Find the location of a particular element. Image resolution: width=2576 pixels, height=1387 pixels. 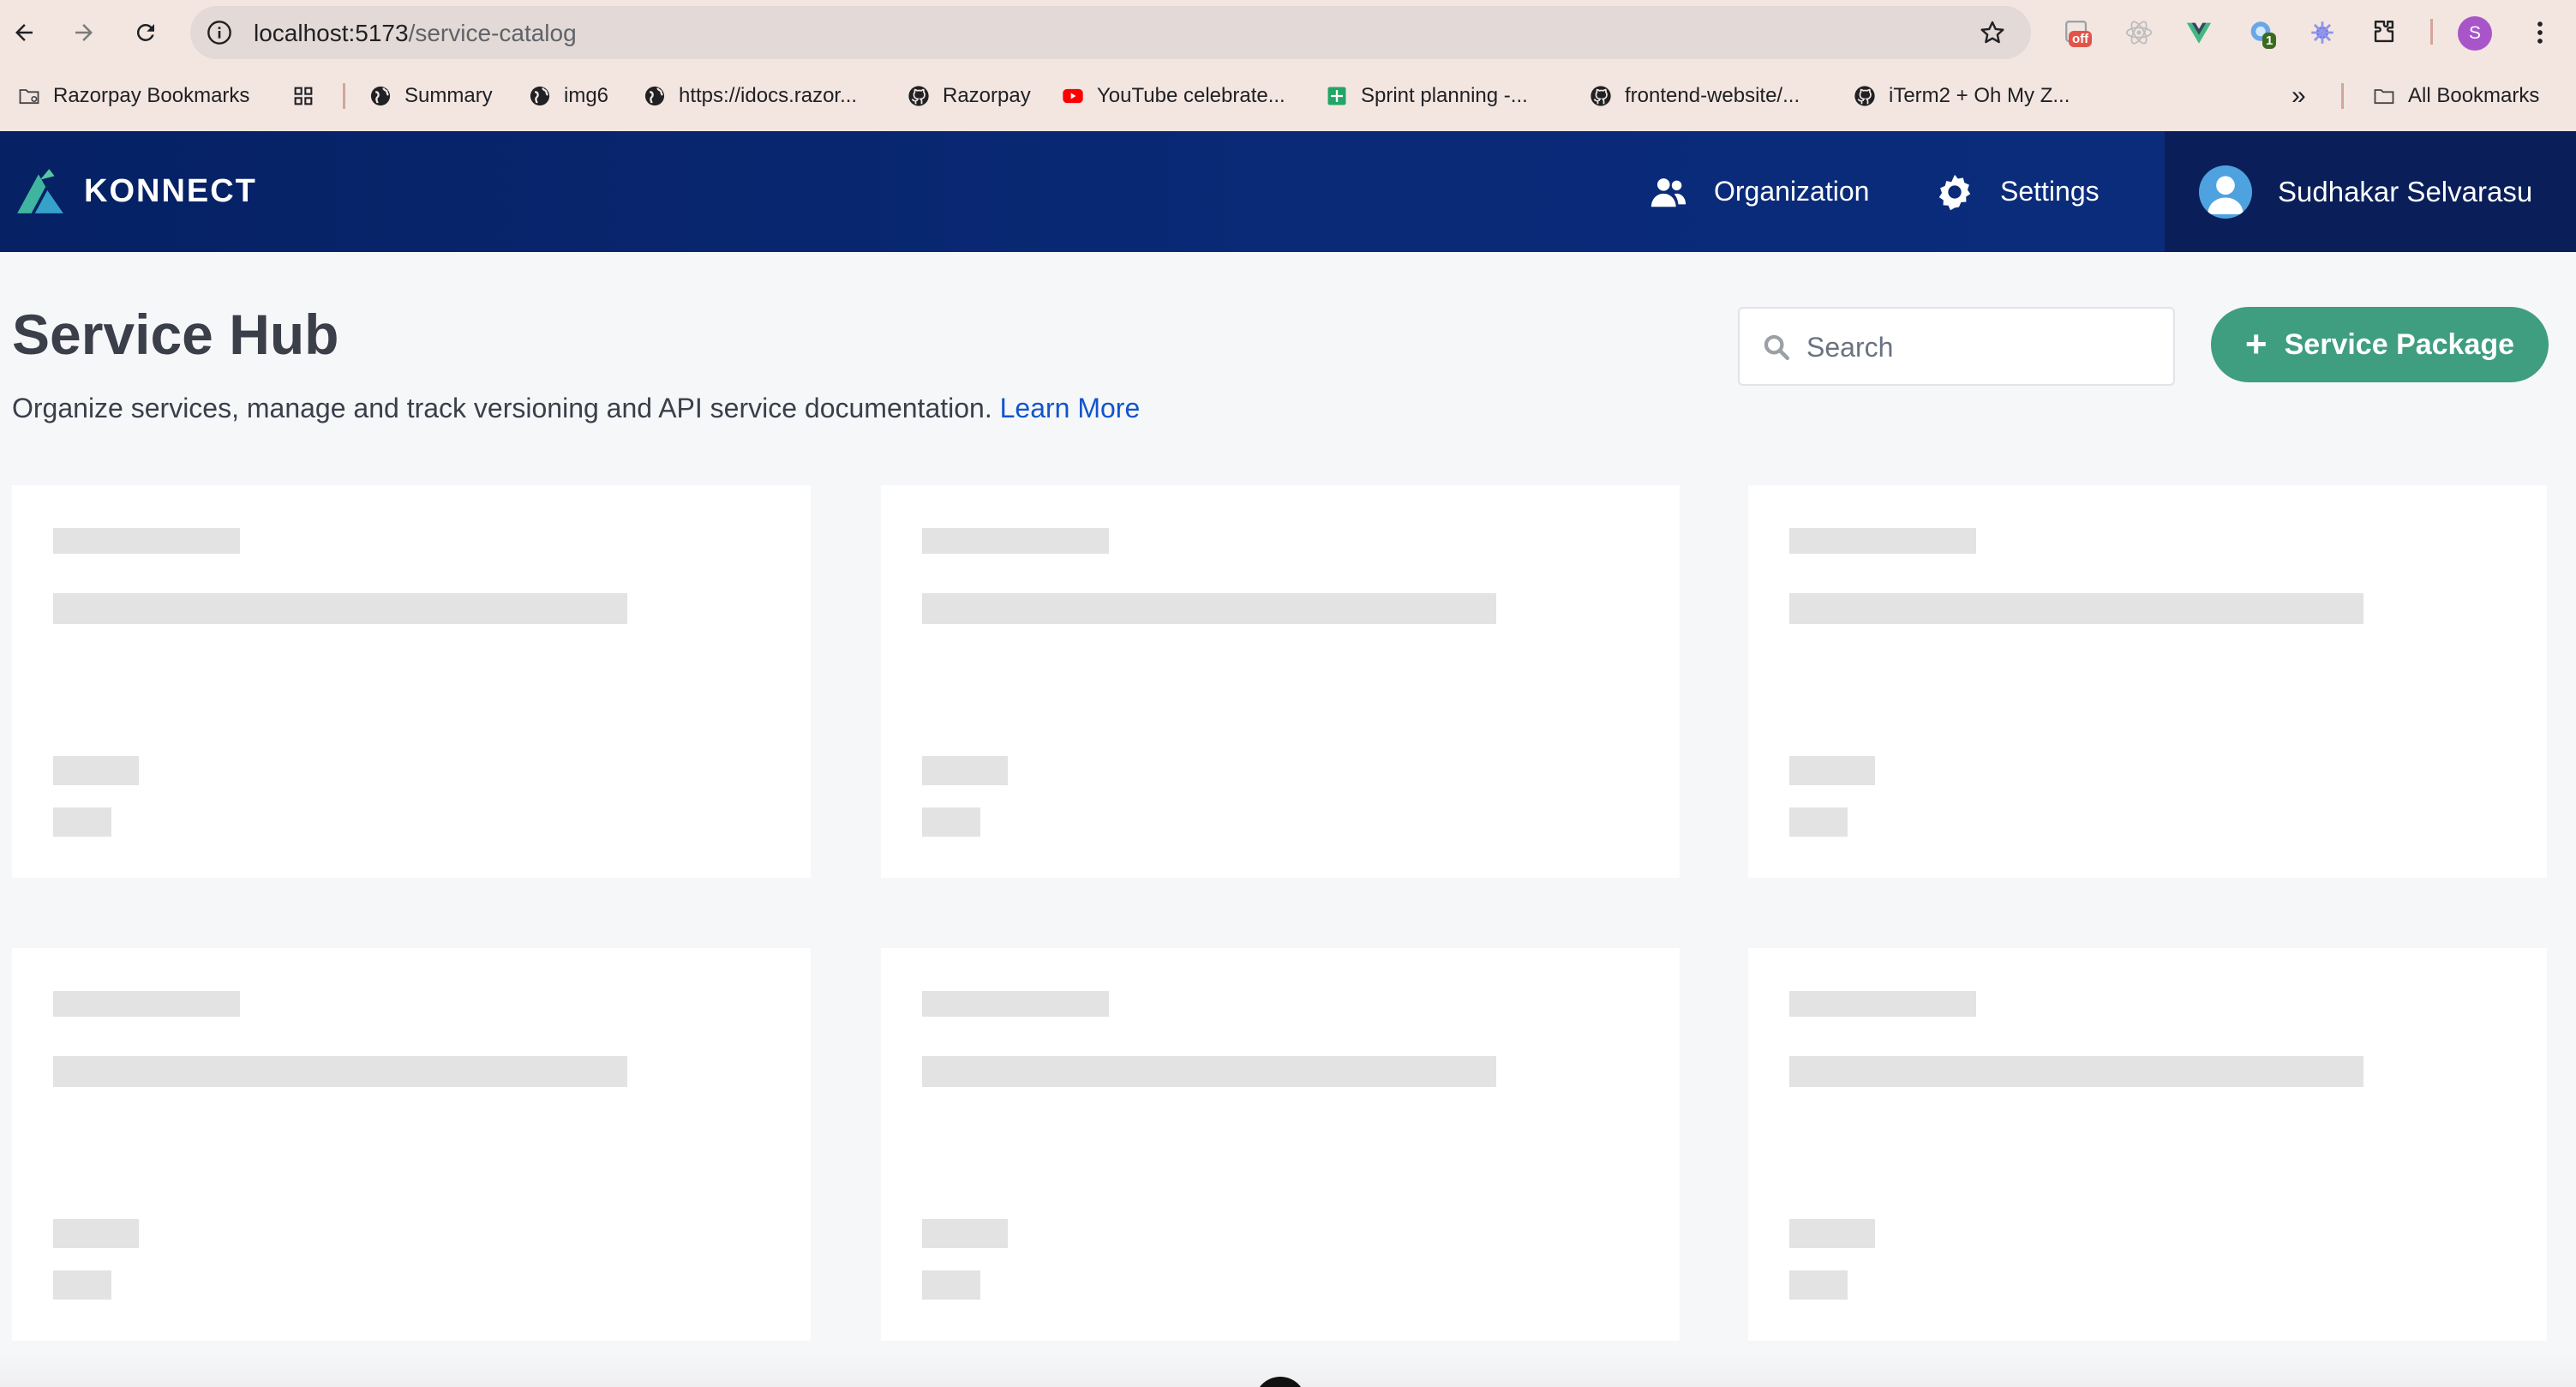

bookmark-label: img6 is located at coordinates (586, 95).